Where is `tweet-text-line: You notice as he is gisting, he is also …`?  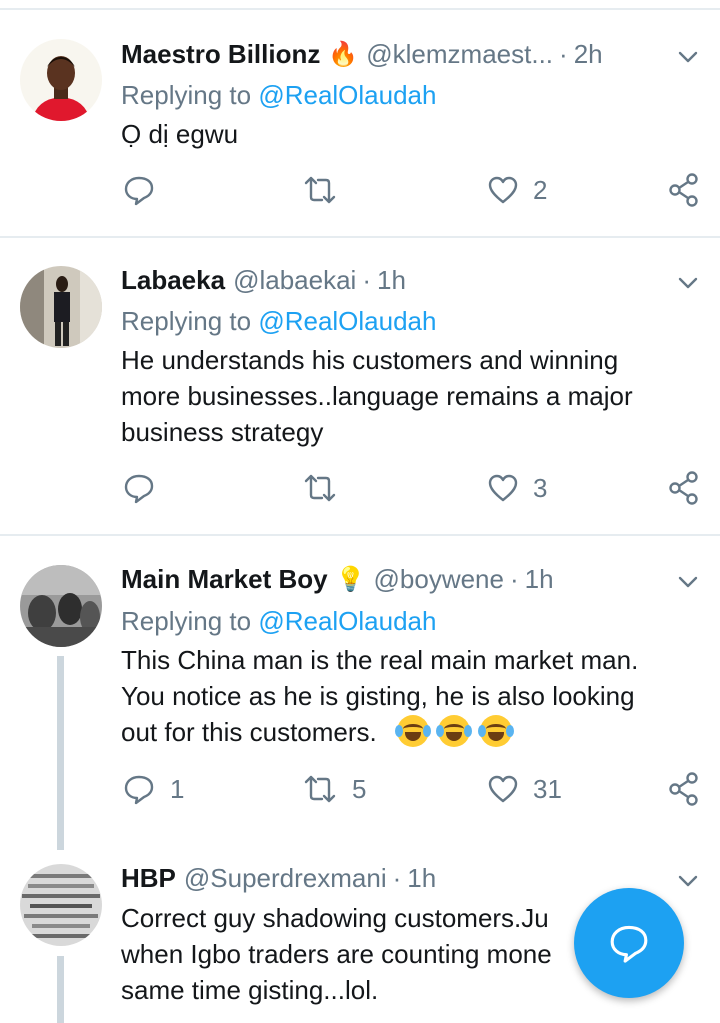 tweet-text-line: You notice as he is gisting, he is also … is located at coordinates (378, 696).